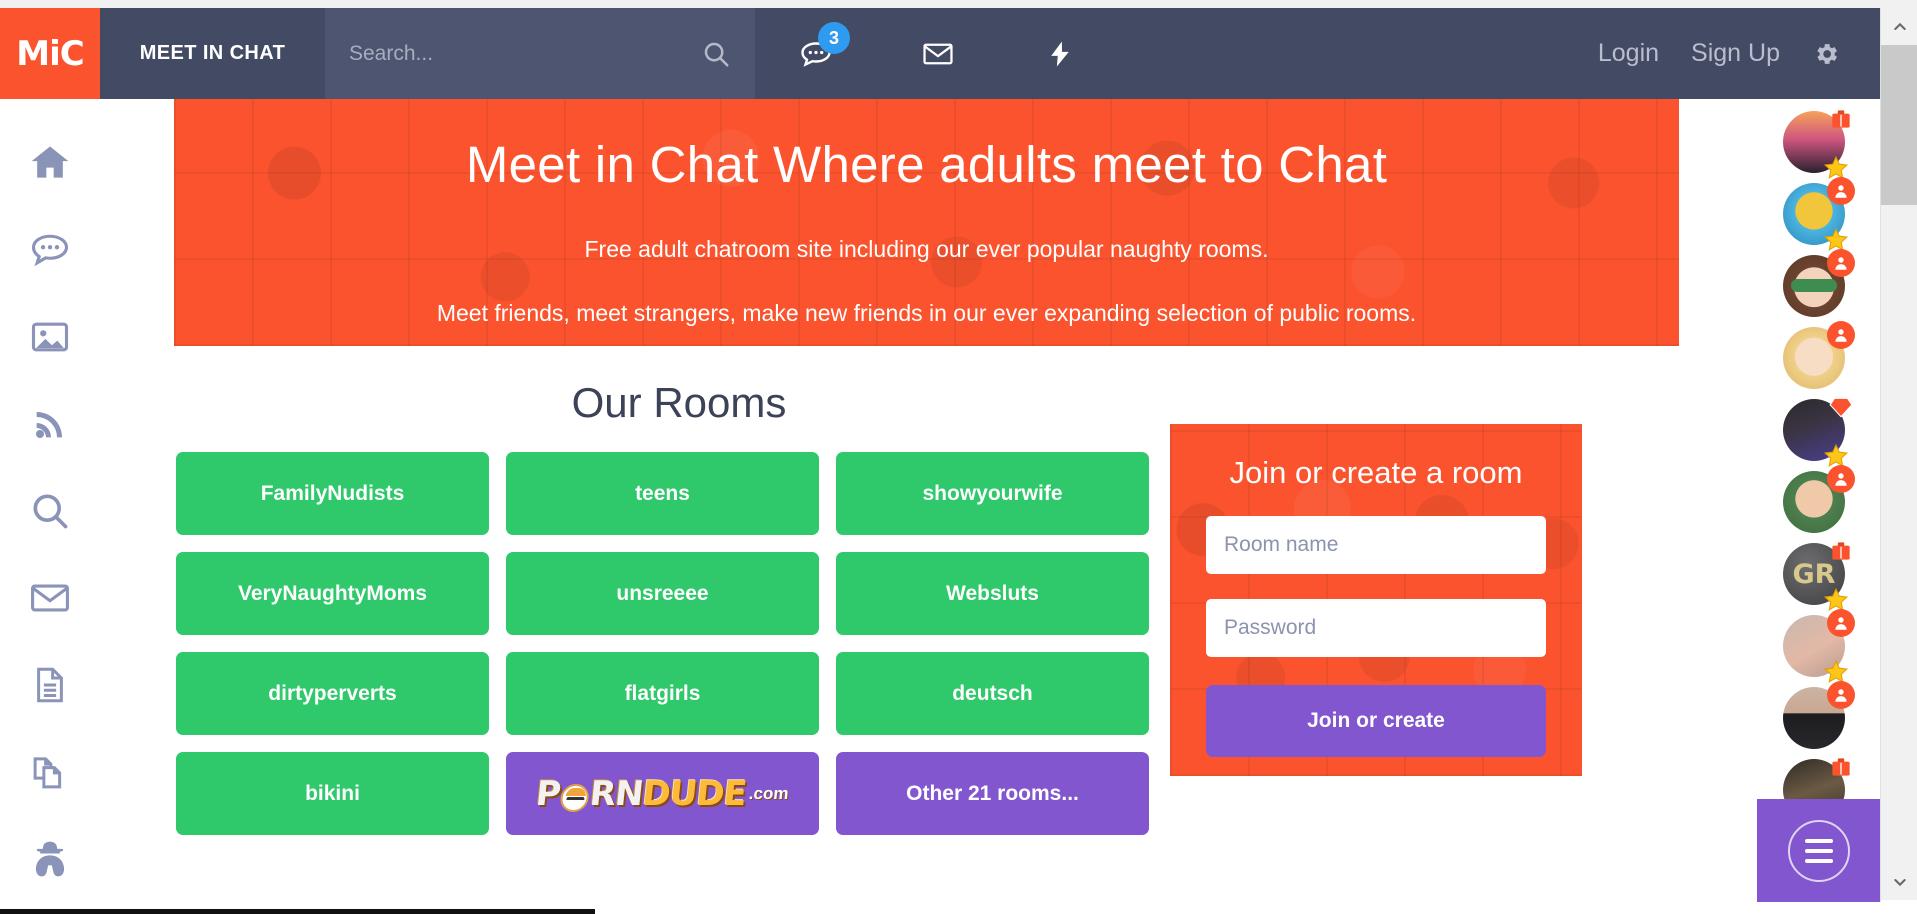  I want to click on image-icon, so click(50, 336).